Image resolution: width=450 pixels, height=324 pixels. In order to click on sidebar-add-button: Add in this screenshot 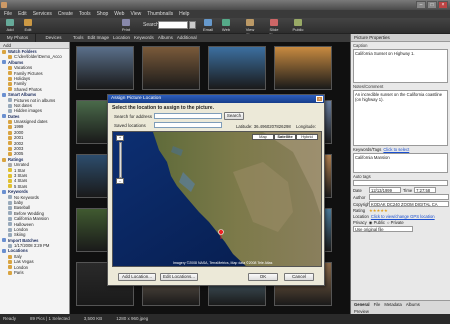, I will do `click(7, 45)`.